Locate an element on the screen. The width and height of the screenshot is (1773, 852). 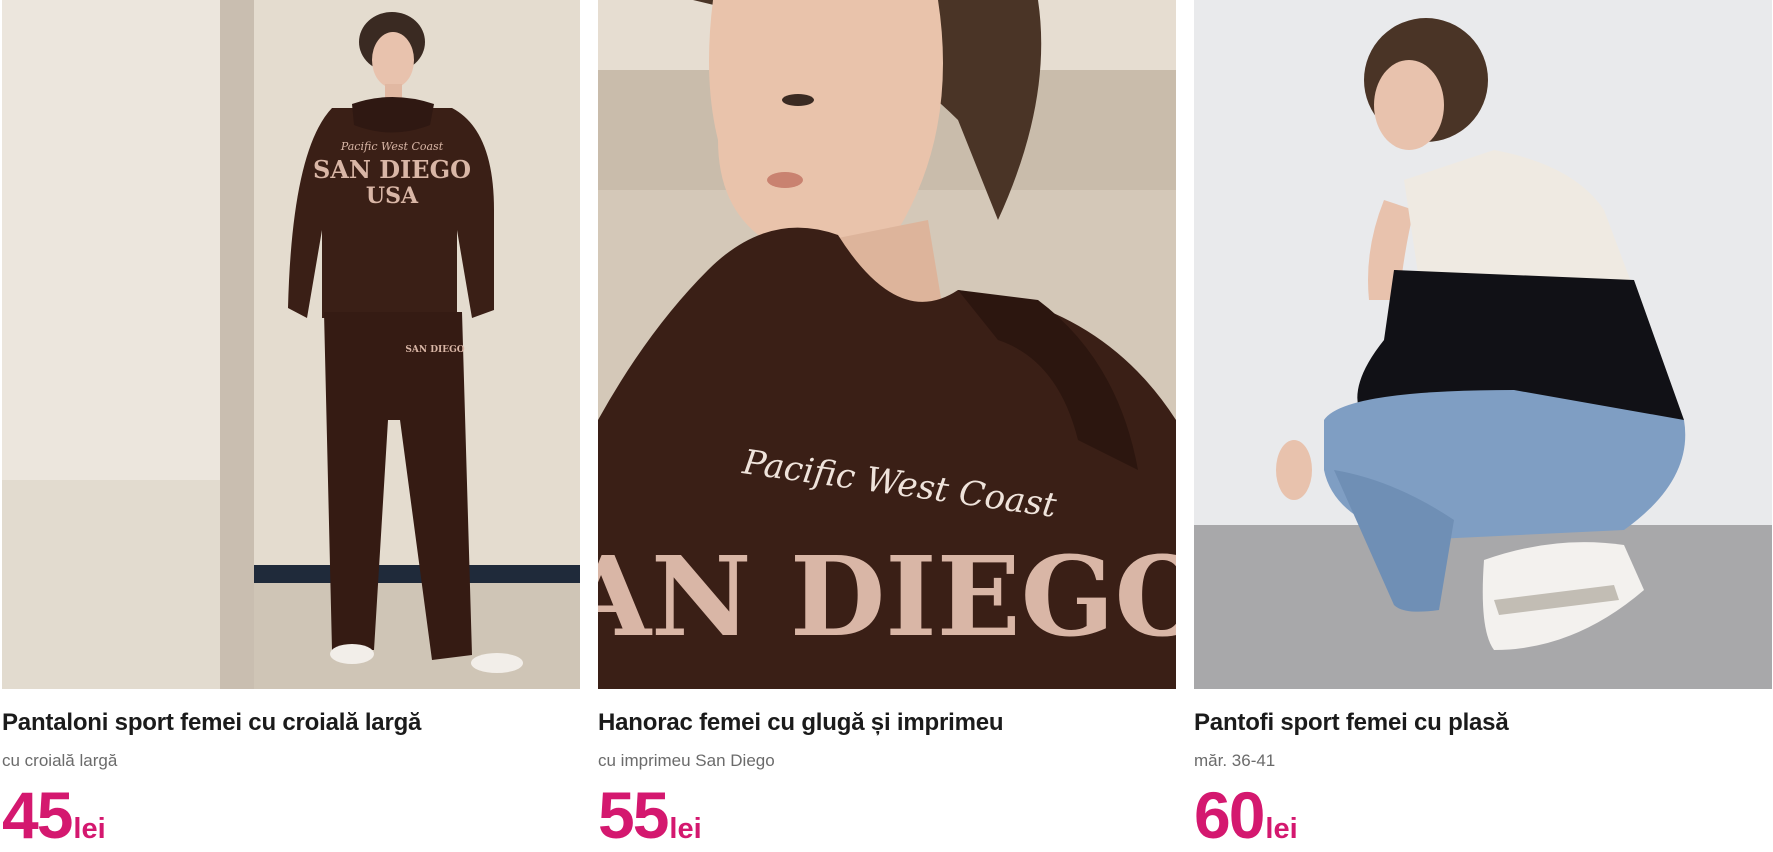
product-subtitle: cu imprimeu San Diego is located at coordinates (686, 760).